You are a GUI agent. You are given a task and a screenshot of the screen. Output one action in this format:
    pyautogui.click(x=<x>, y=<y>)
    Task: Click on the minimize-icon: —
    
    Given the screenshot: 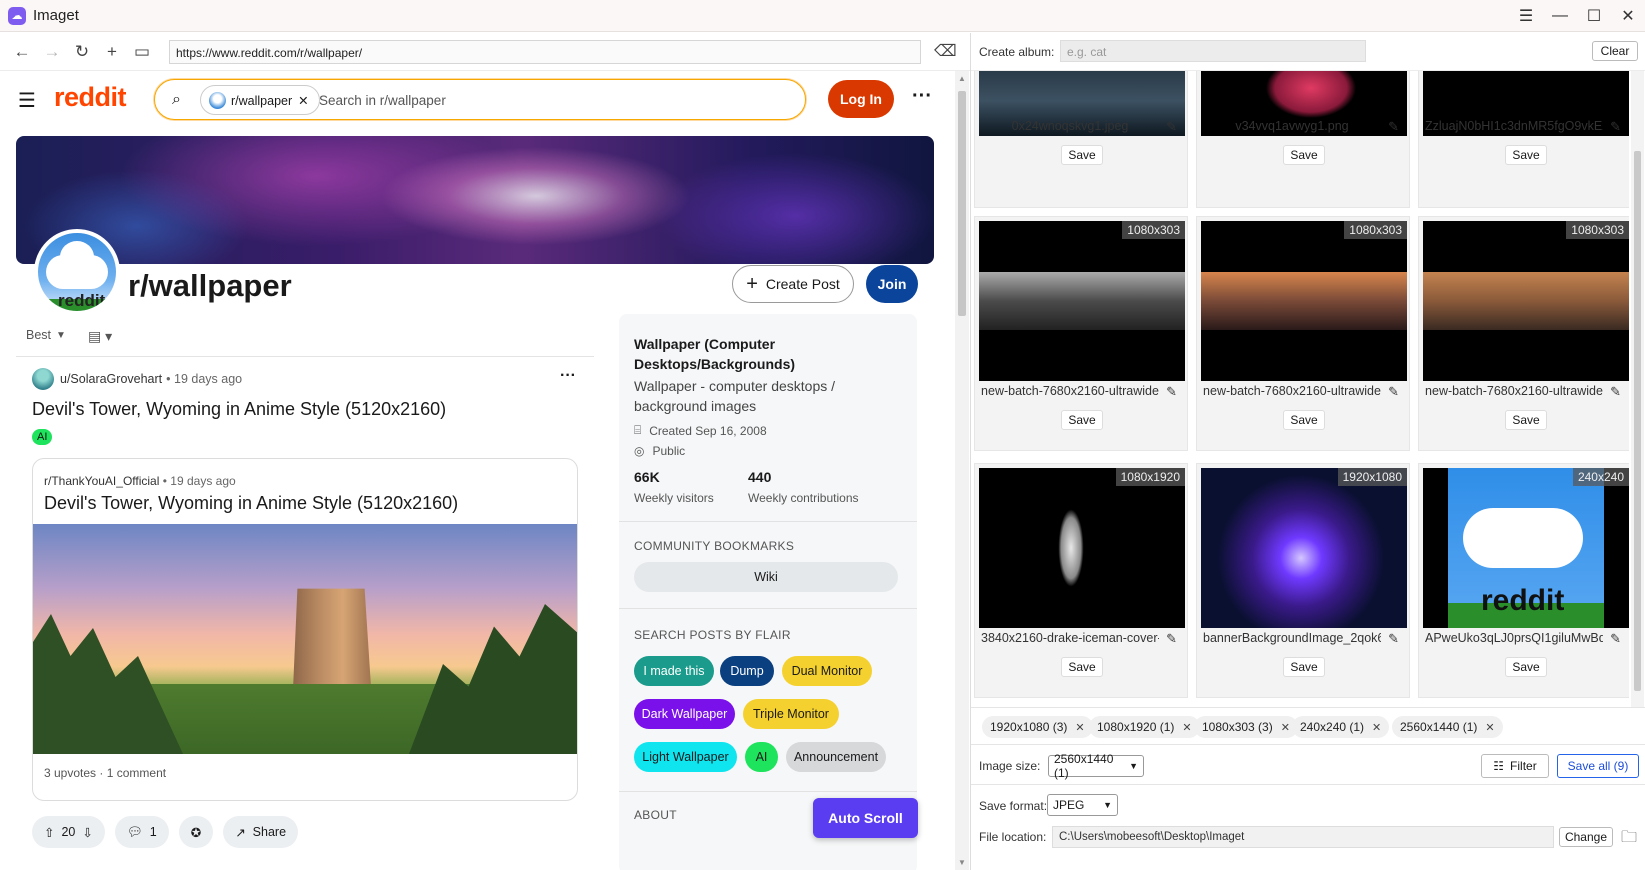 What is the action you would take?
    pyautogui.click(x=1560, y=16)
    